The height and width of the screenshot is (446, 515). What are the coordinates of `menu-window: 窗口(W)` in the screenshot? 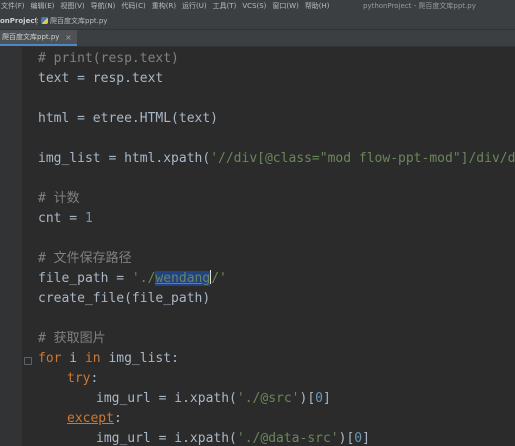 It's located at (285, 6).